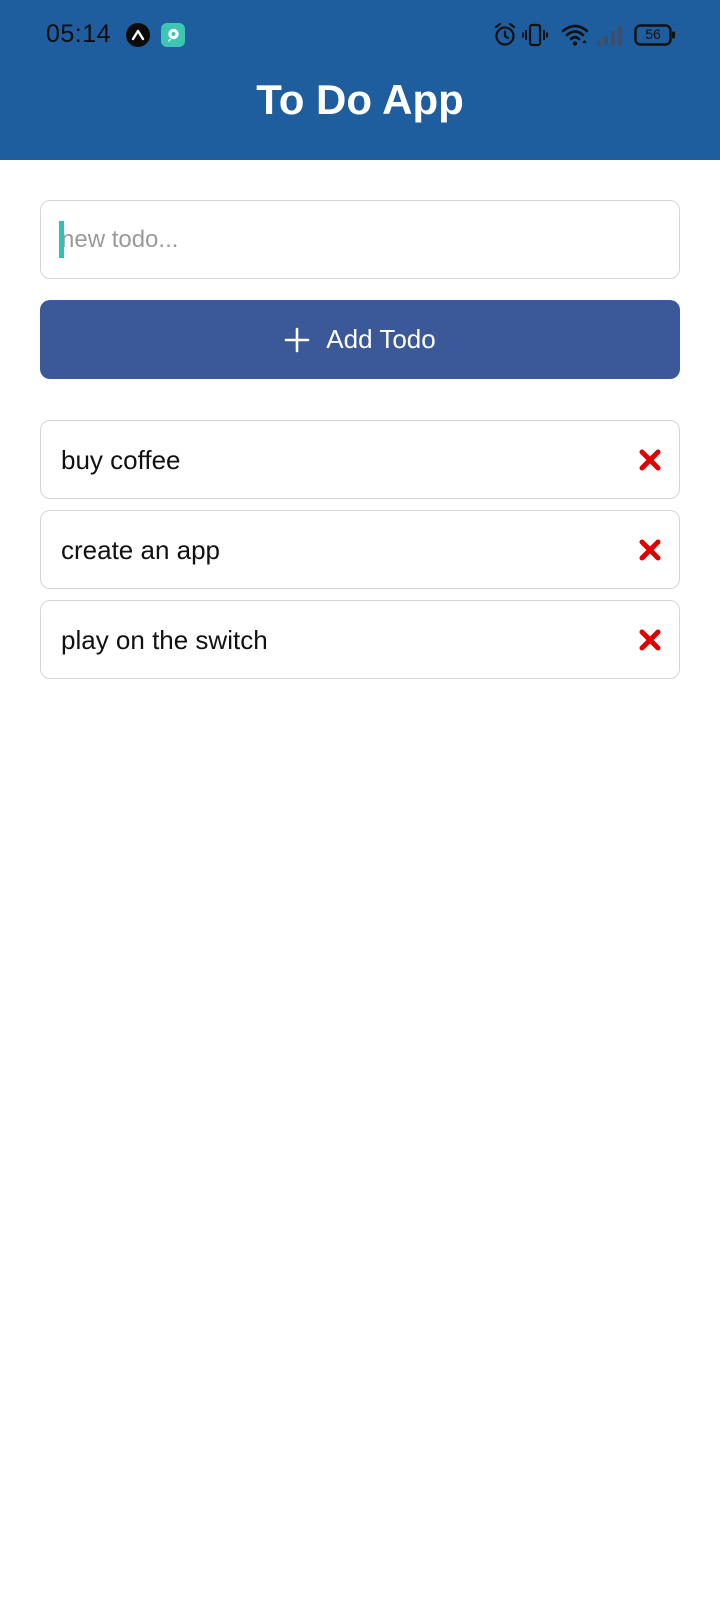 Image resolution: width=720 pixels, height=1600 pixels. Describe the element at coordinates (360, 99) in the screenshot. I see `page-title: To Do App` at that location.